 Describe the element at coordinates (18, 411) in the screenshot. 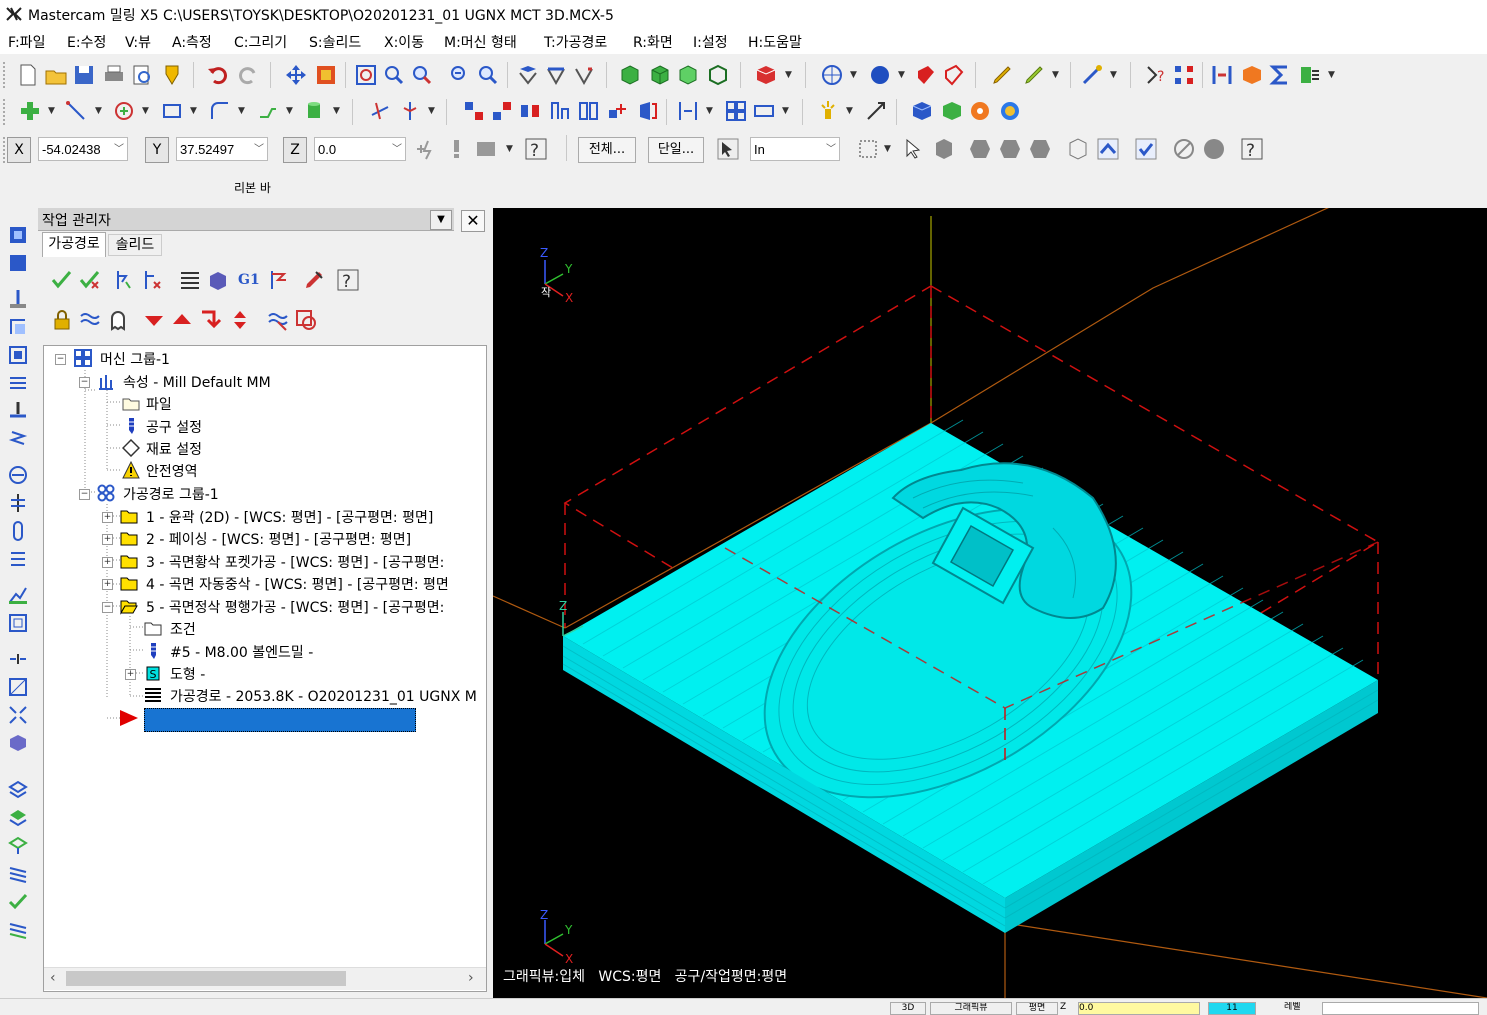

I see `slot-icon` at that location.